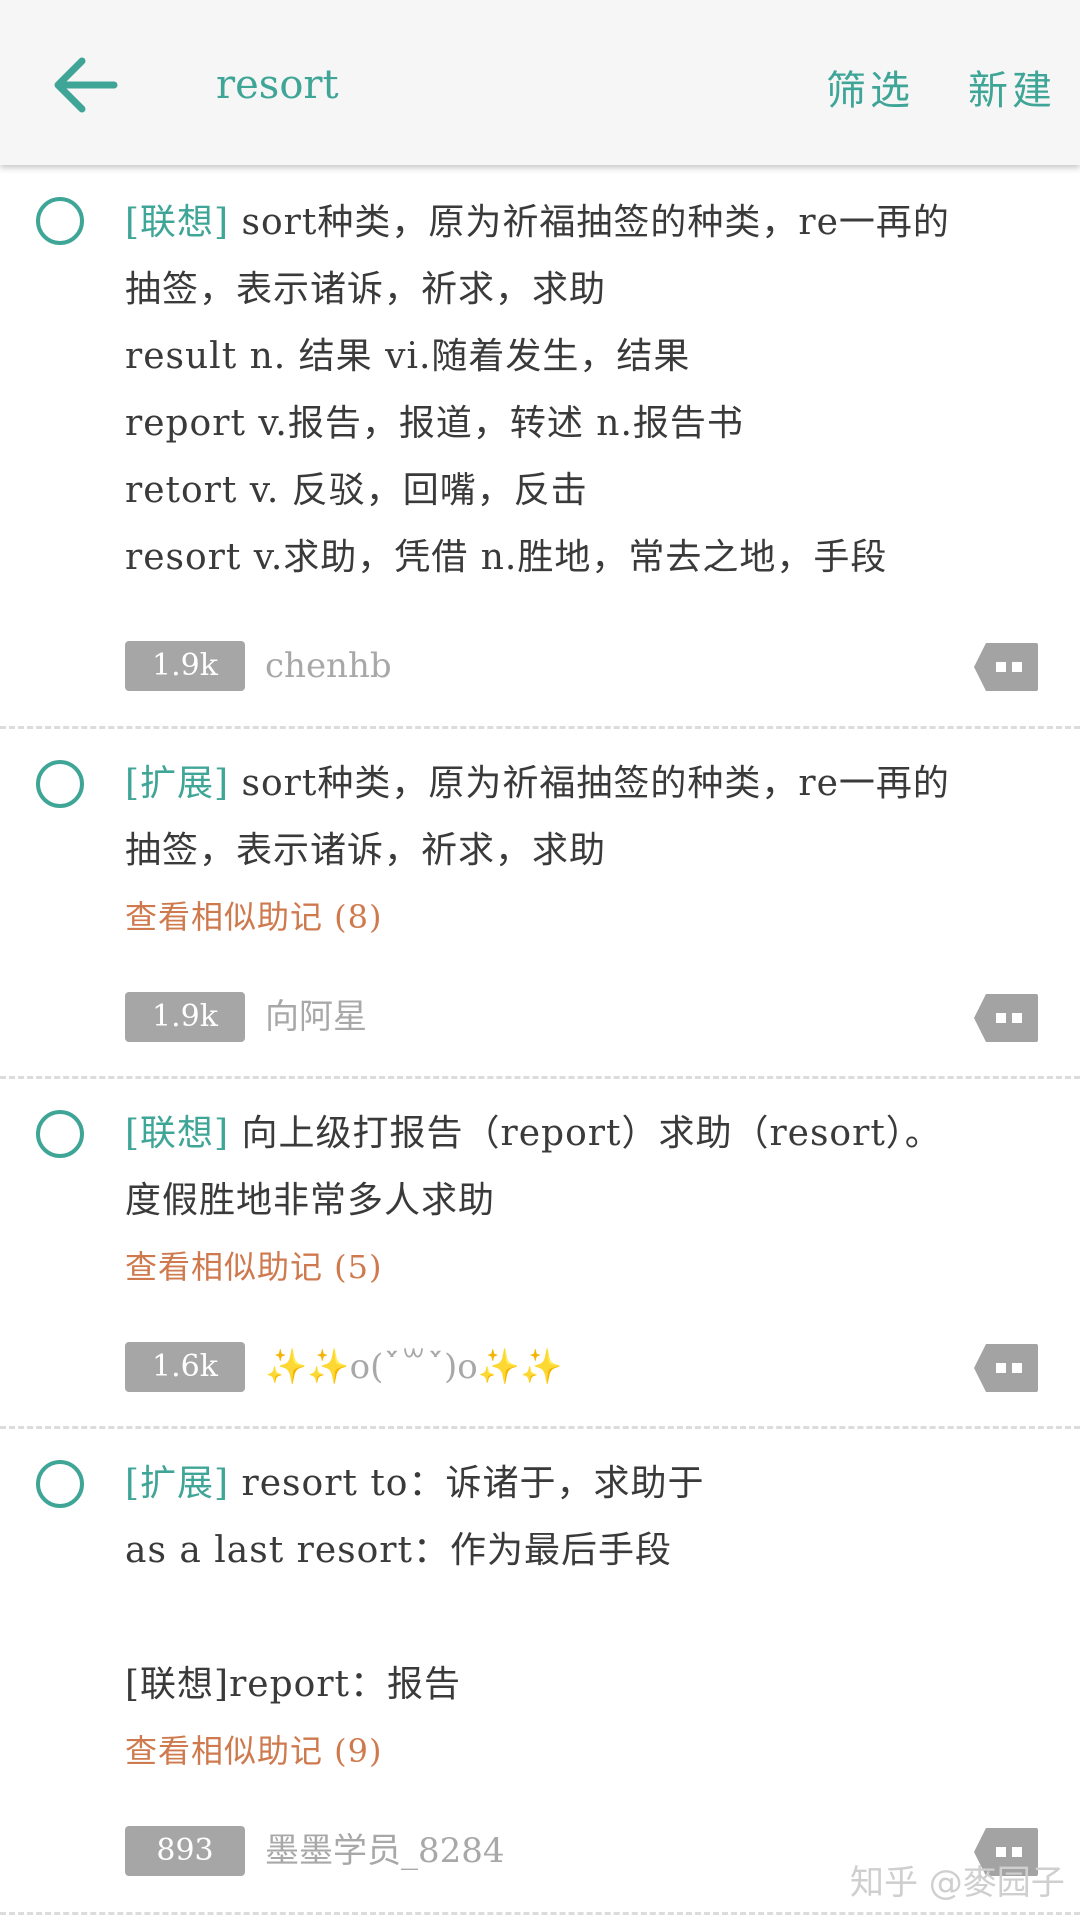 Image resolution: width=1080 pixels, height=1920 pixels. I want to click on mnemonic-line: result n. 结果 vi.随着发生，结果, so click(408, 356).